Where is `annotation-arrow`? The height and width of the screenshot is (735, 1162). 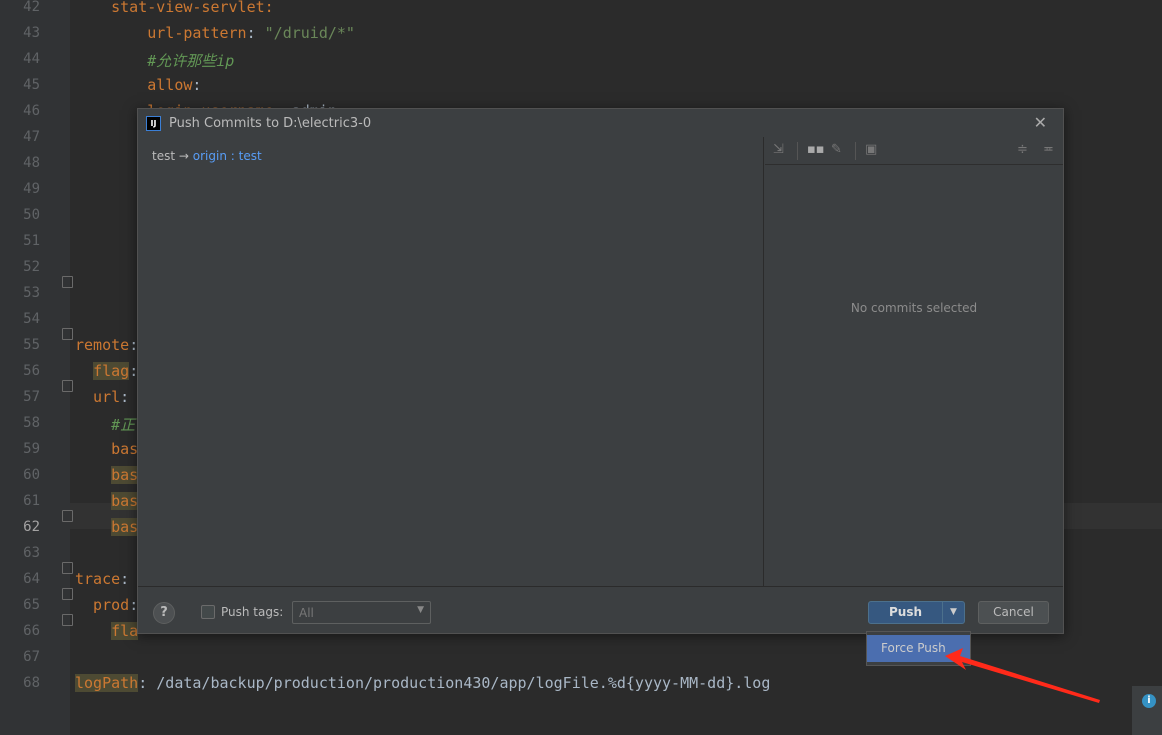 annotation-arrow is located at coordinates (1022, 675).